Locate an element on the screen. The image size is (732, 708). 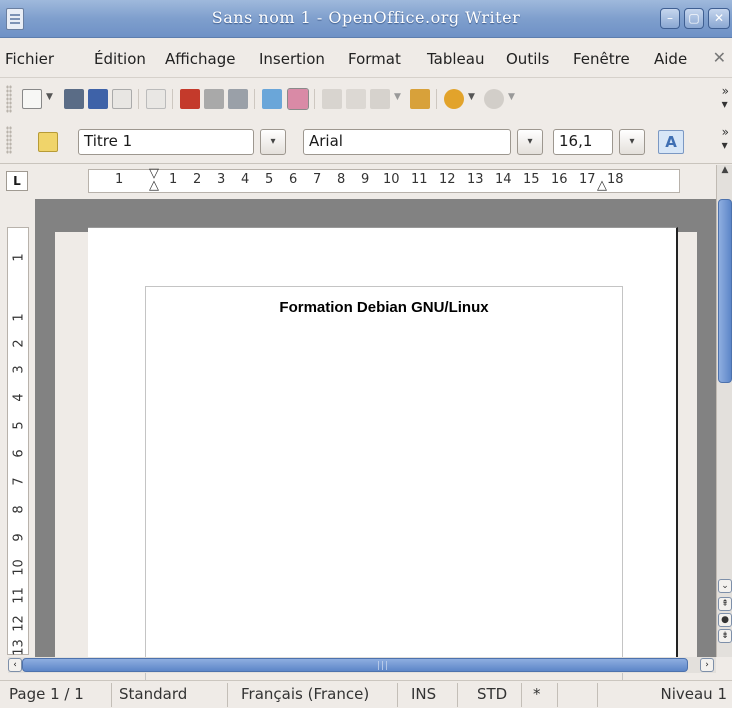
scroll-down-icon: ⌄ is located at coordinates (725, 586).